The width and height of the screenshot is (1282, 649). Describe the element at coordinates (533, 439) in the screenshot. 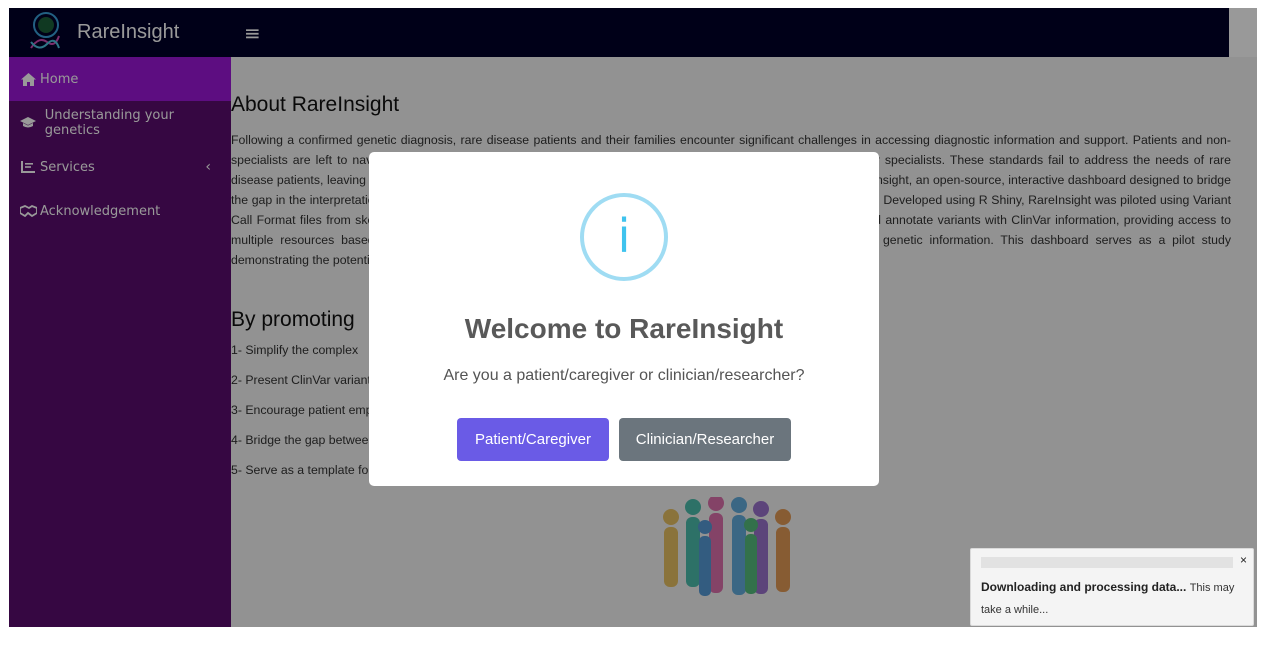

I see `patient-caregiver-button: Patient/Caregiver` at that location.